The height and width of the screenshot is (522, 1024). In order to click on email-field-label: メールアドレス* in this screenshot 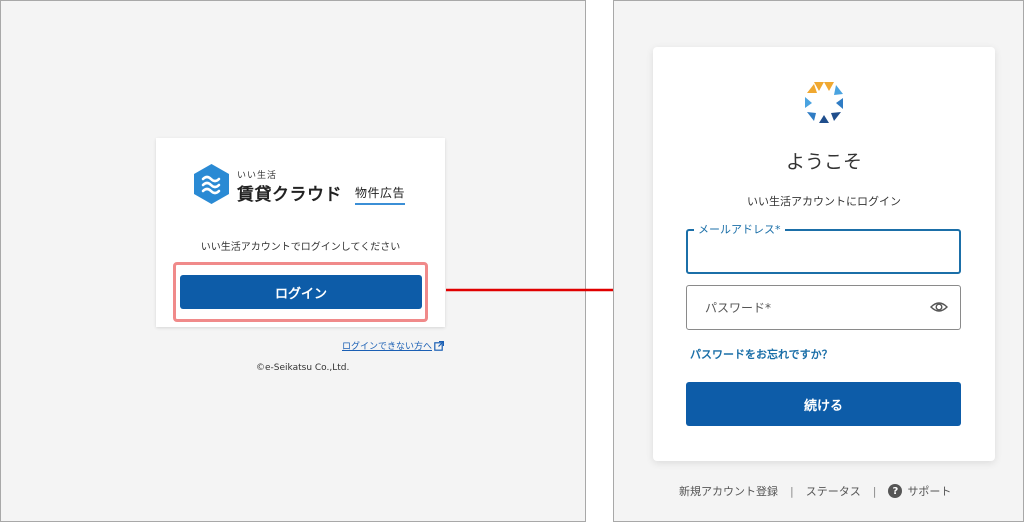, I will do `click(739, 229)`.